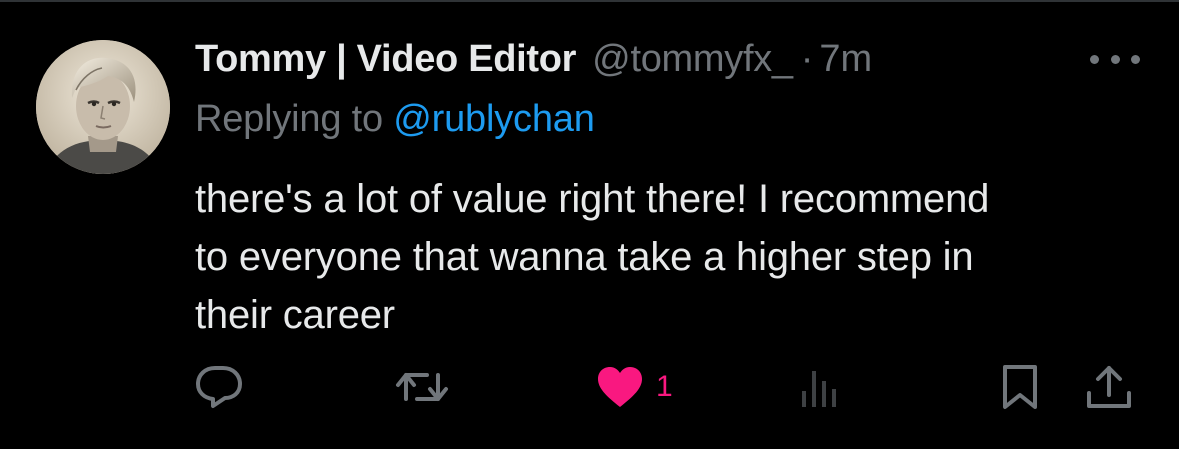 This screenshot has height=449, width=1179. I want to click on share-icon, so click(1109, 387).